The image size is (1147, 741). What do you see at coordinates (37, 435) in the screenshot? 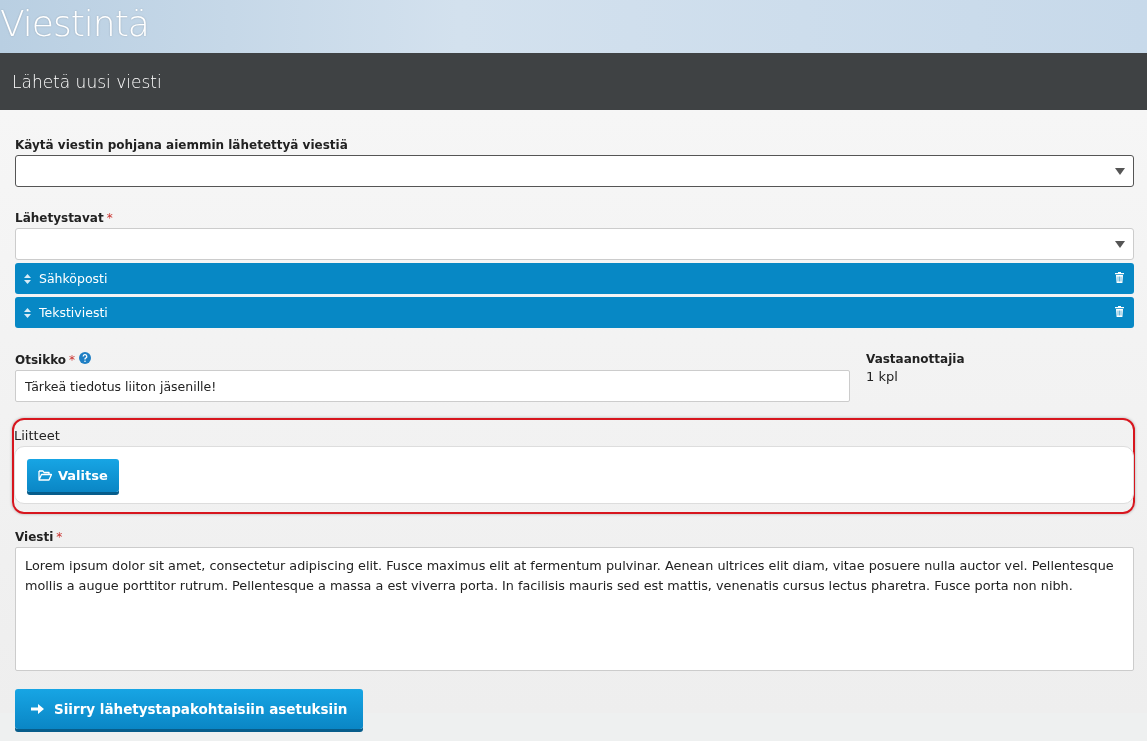
I see `field-label: Liitteet` at bounding box center [37, 435].